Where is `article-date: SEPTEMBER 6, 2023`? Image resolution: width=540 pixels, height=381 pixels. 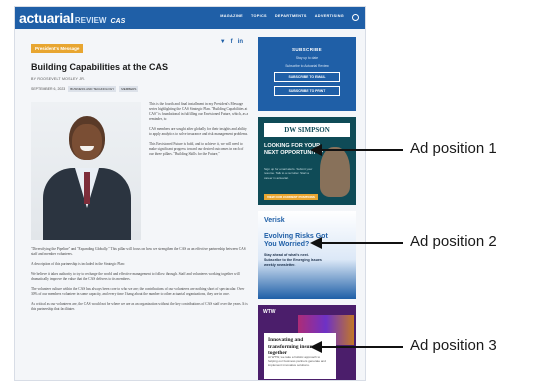 article-date: SEPTEMBER 6, 2023 is located at coordinates (48, 89).